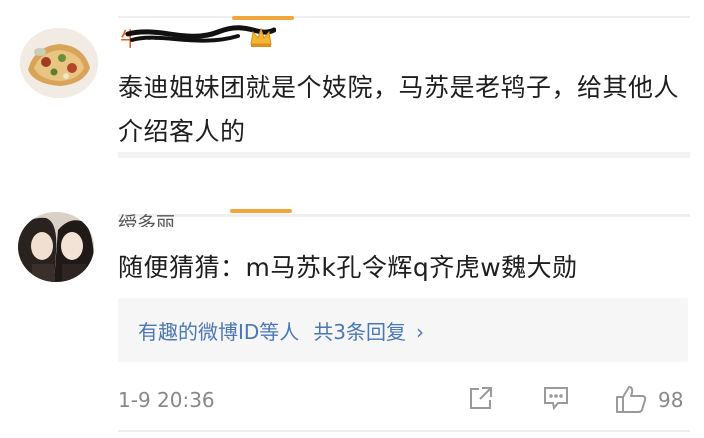  Describe the element at coordinates (166, 400) in the screenshot. I see `timestamp: 1-9 20:36` at that location.